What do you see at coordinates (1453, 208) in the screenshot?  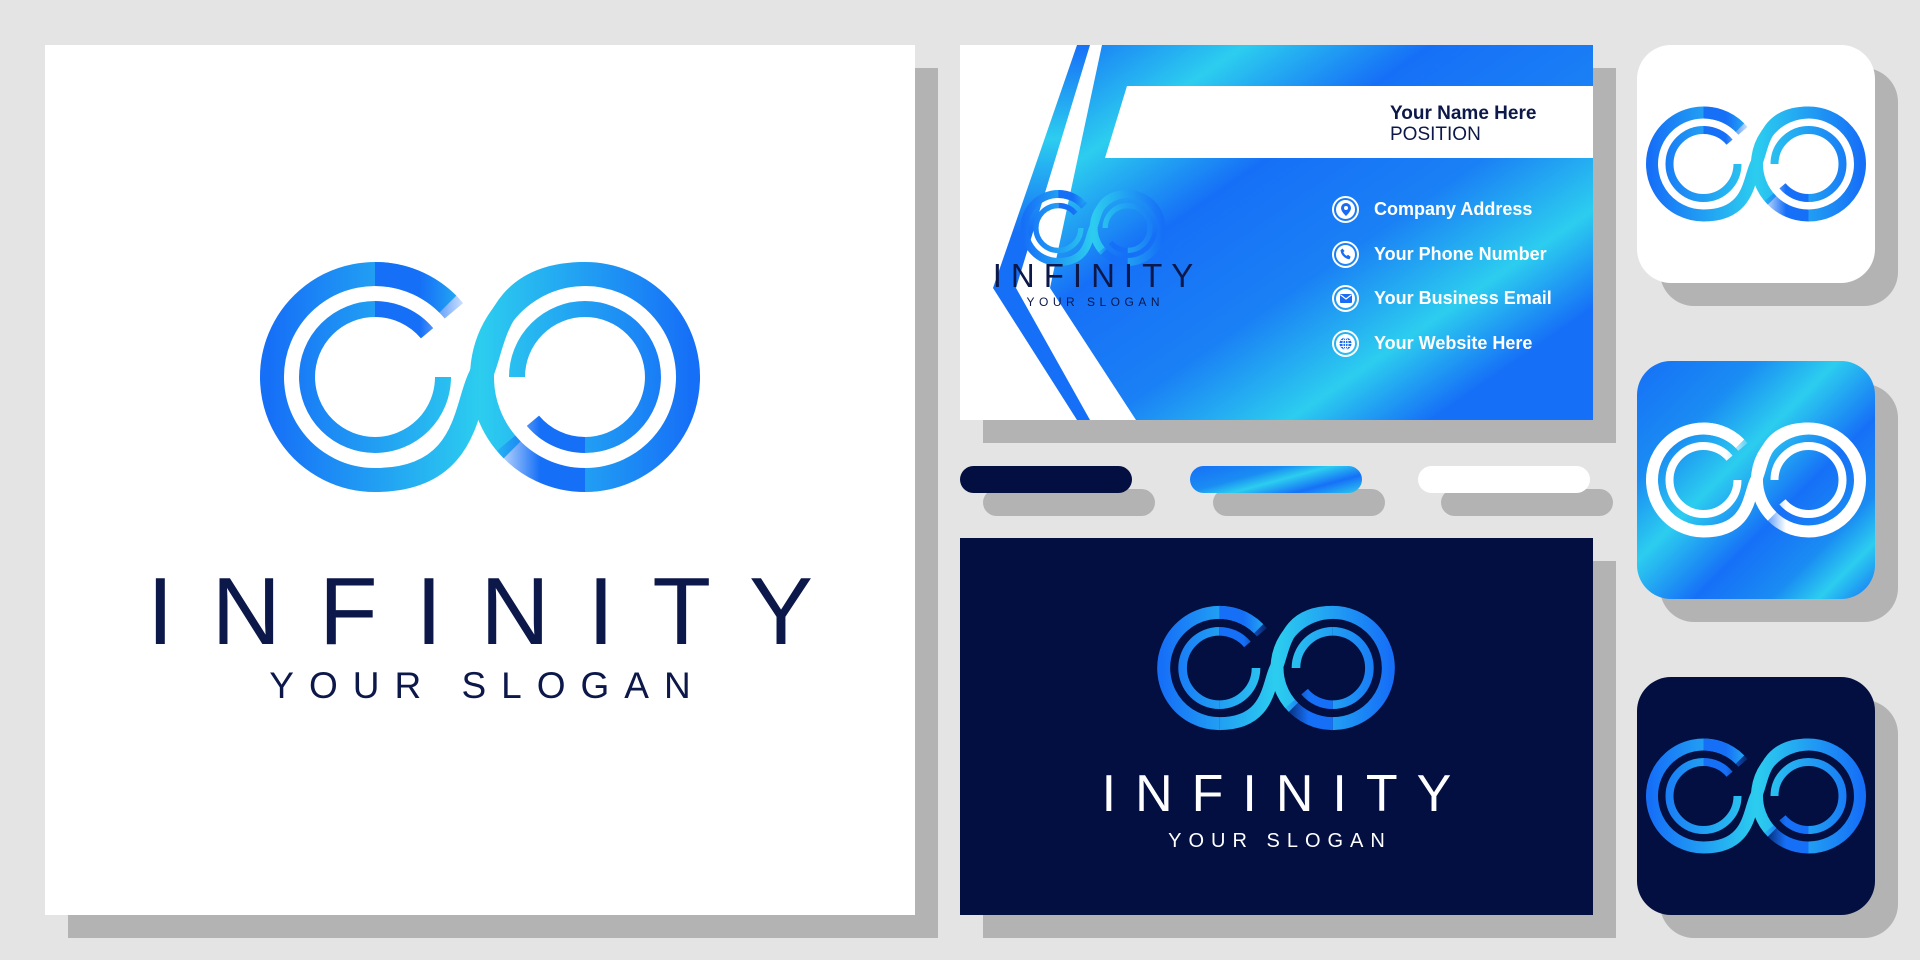 I see `contact-label: Company Address` at bounding box center [1453, 208].